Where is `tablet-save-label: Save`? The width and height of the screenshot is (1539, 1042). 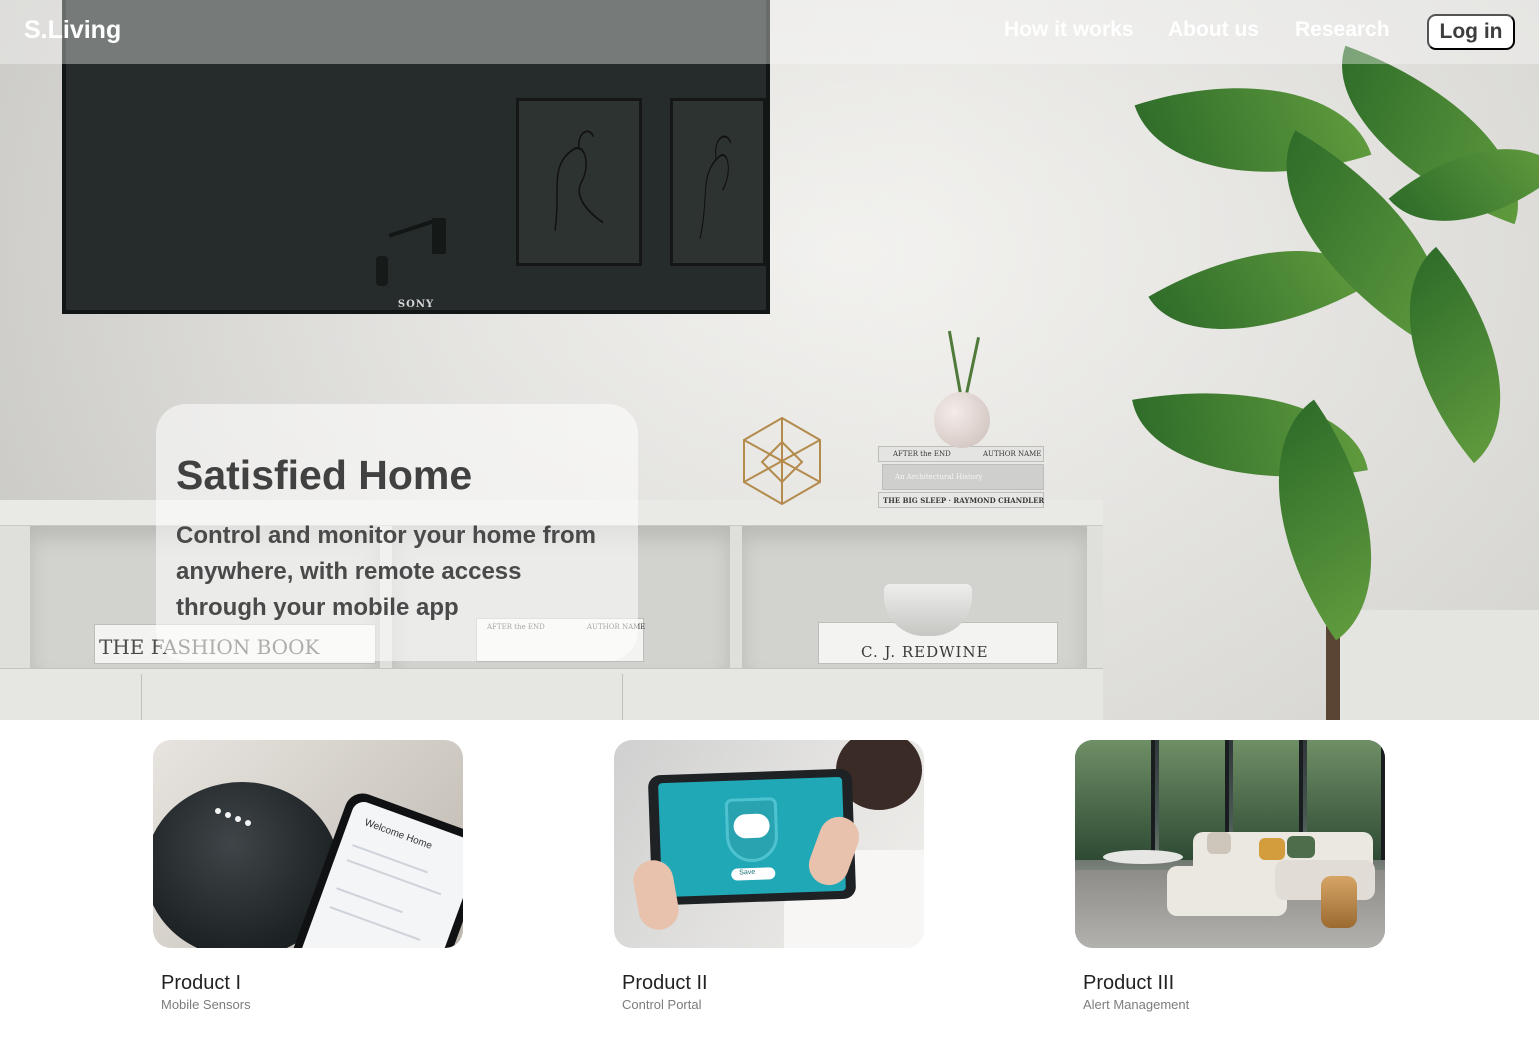
tablet-save-label: Save is located at coordinates (747, 872).